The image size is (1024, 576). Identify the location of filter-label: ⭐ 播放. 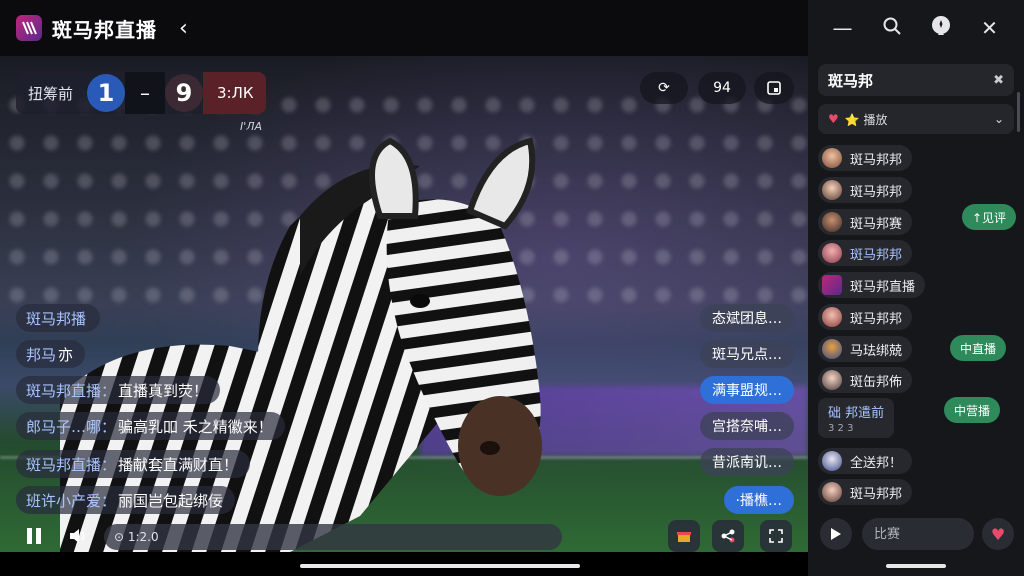
(866, 119).